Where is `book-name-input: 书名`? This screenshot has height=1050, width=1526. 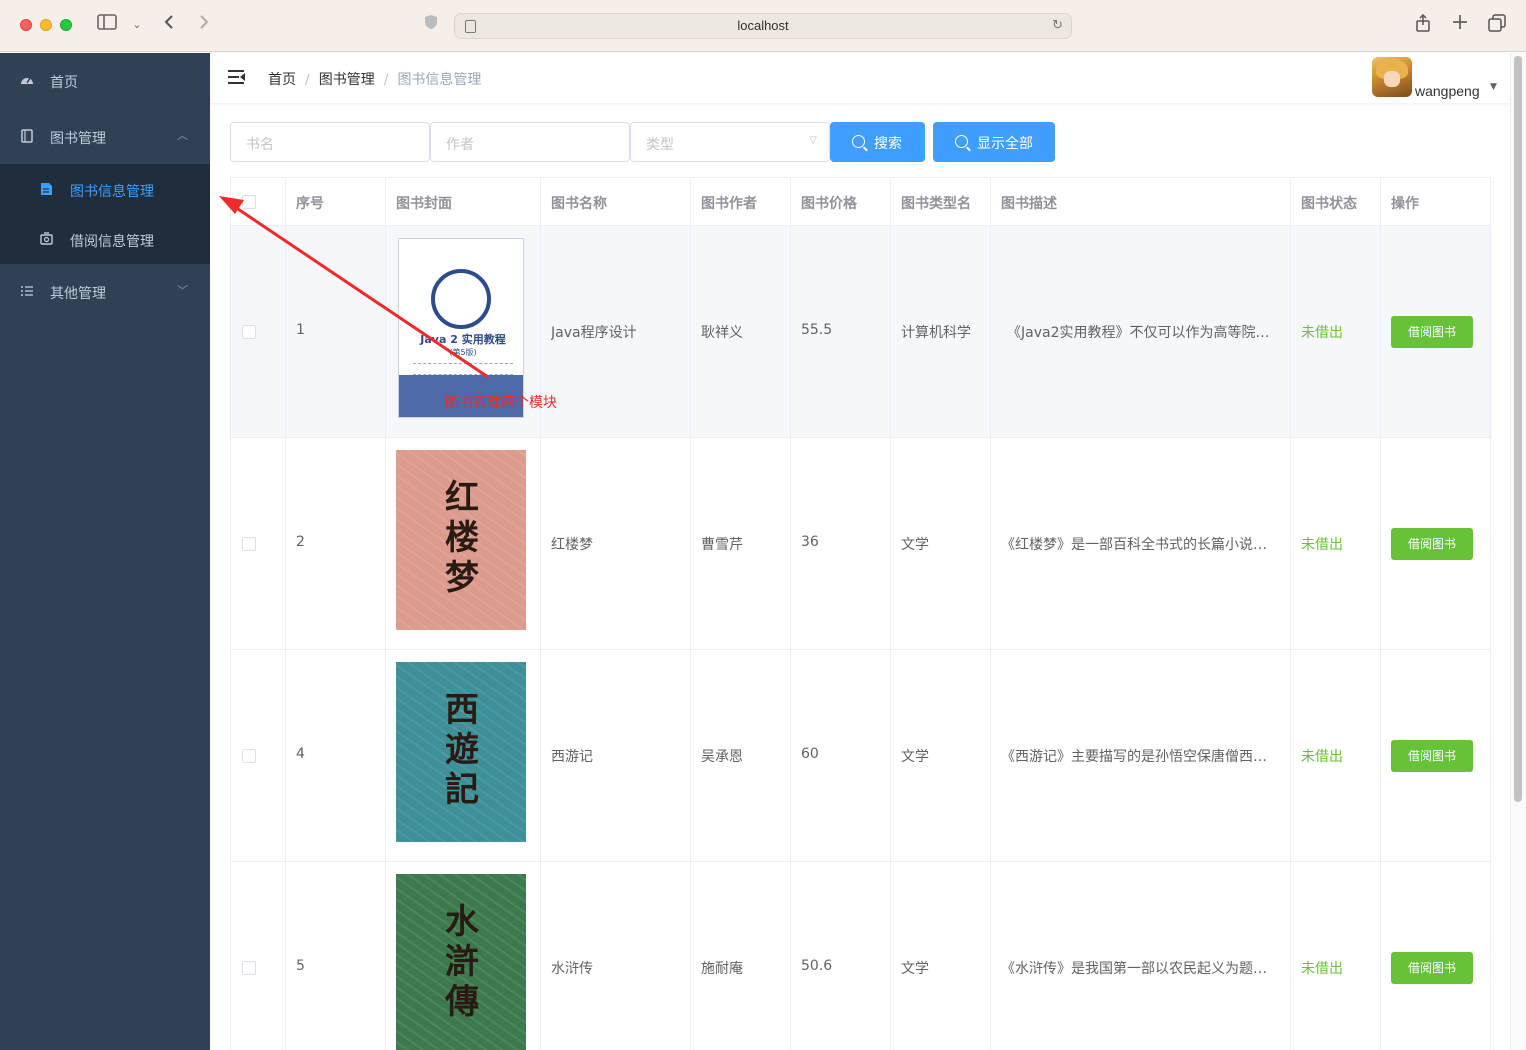
book-name-input: 书名 is located at coordinates (330, 142).